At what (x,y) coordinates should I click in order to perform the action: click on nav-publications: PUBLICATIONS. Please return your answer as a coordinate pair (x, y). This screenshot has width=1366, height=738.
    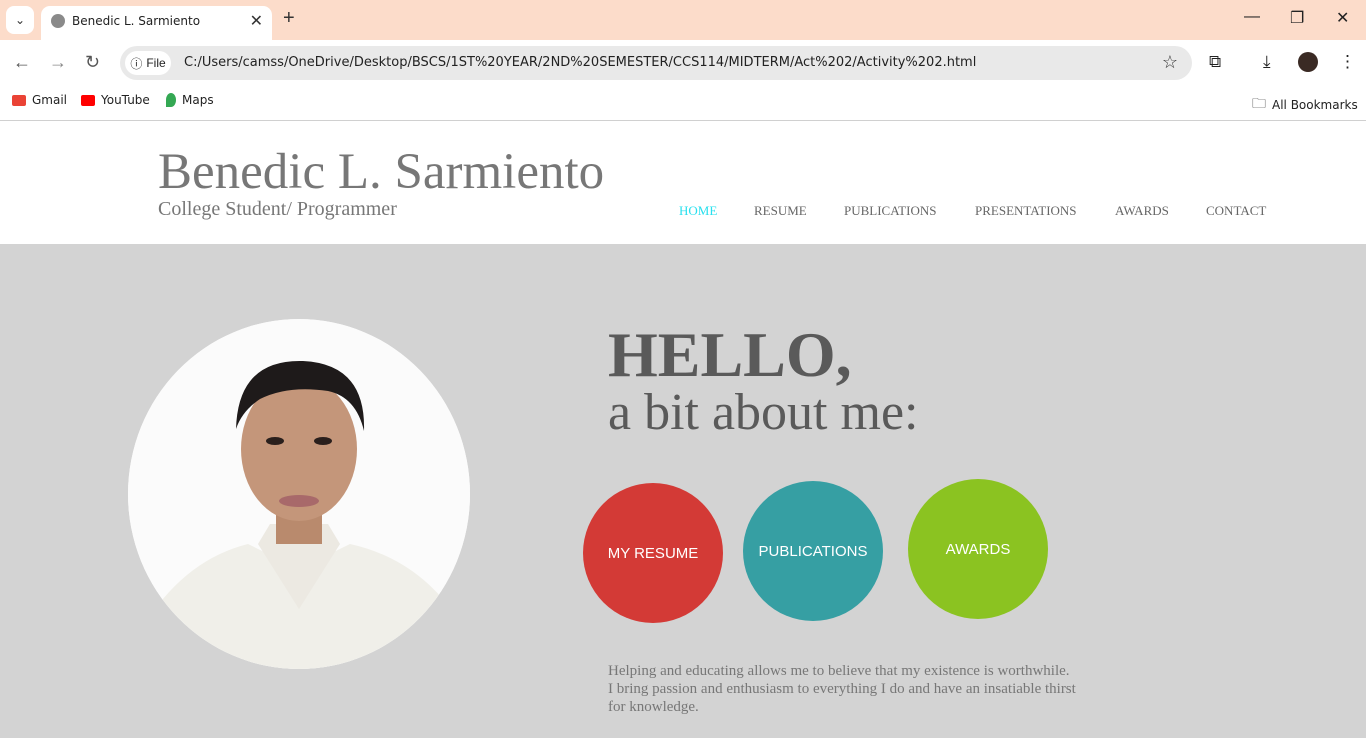
    Looking at the image, I should click on (890, 211).